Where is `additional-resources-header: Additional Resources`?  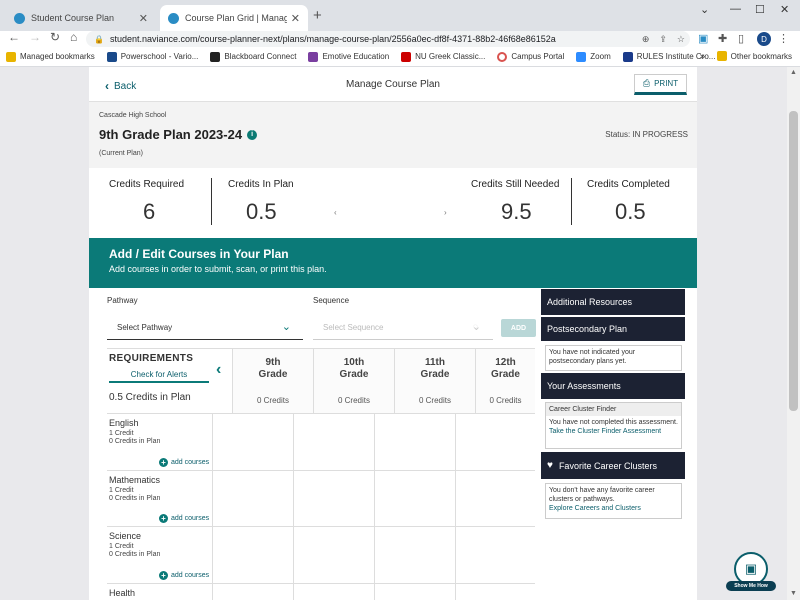 additional-resources-header: Additional Resources is located at coordinates (613, 302).